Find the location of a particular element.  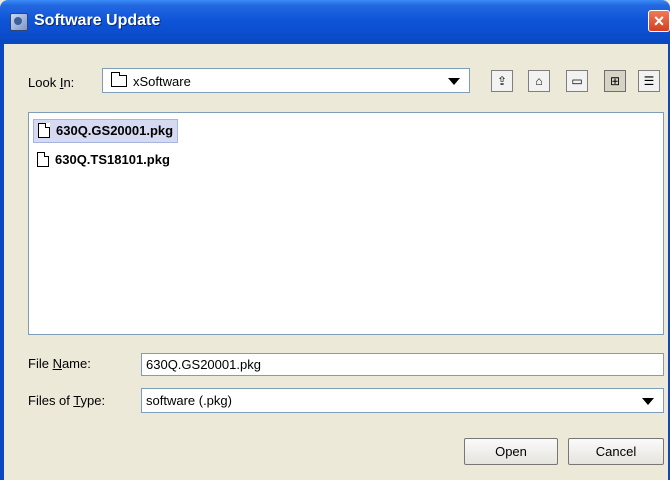

up-one-level-icon: ⇪ is located at coordinates (502, 81).